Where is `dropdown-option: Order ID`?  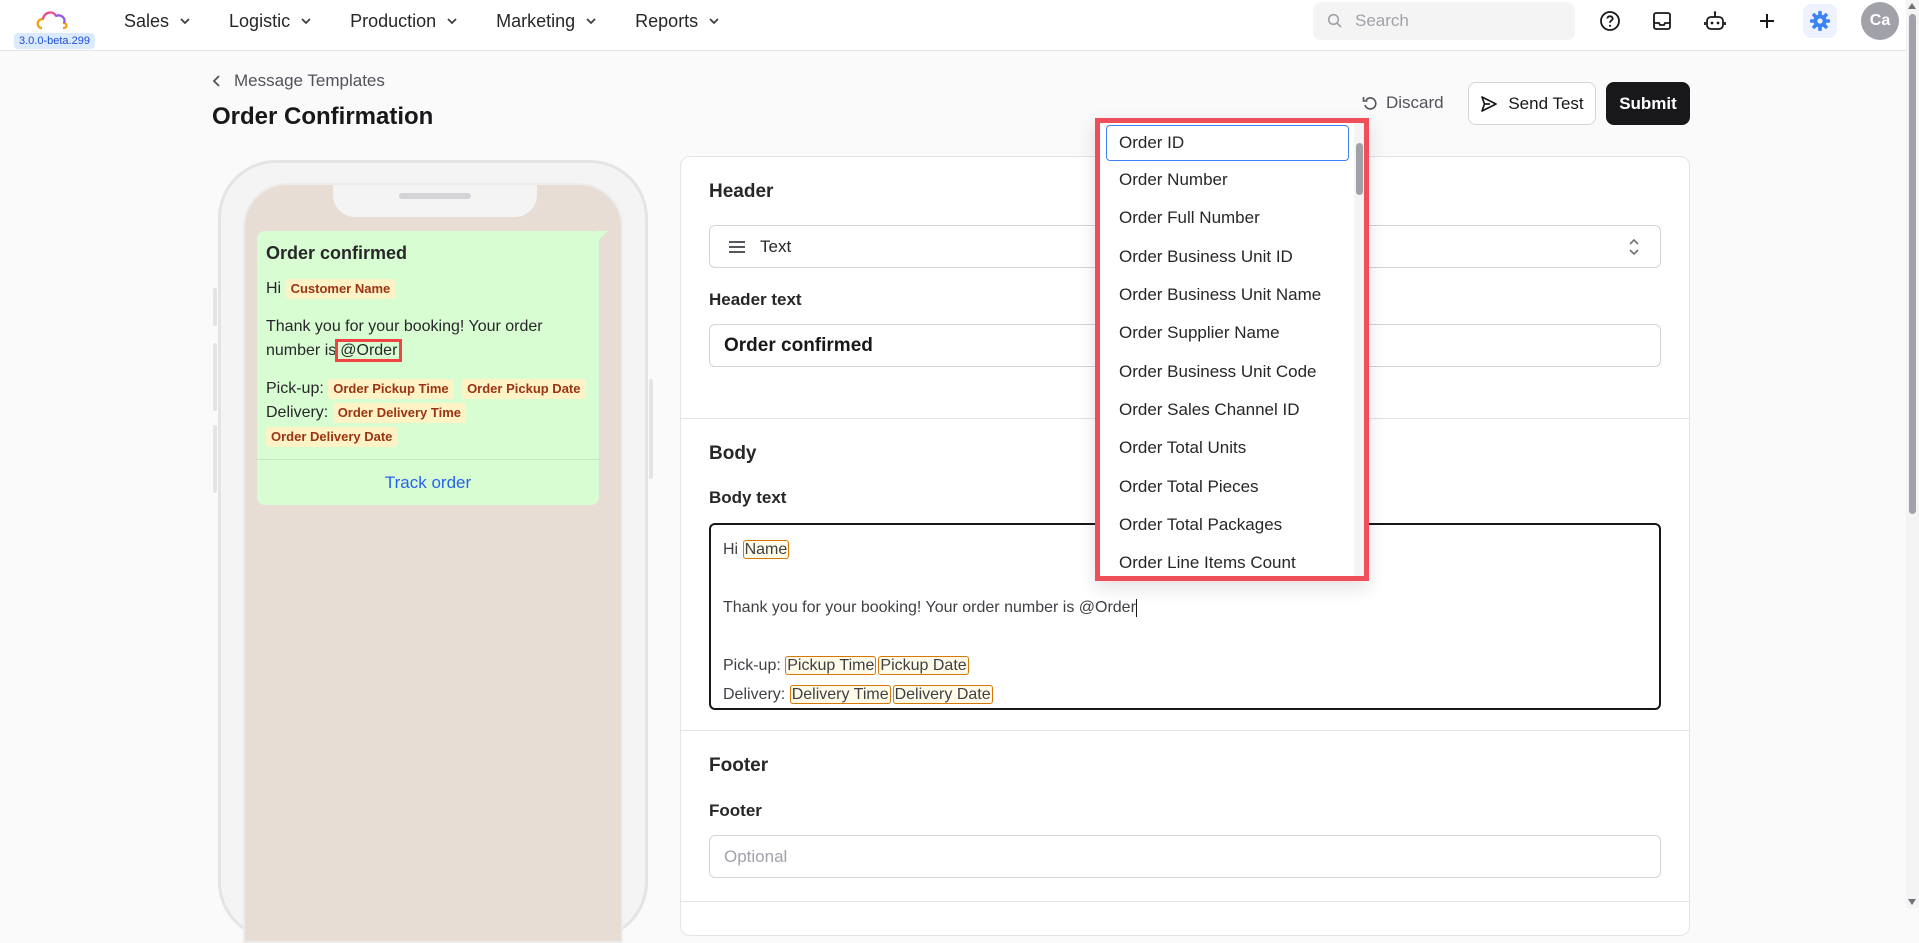 dropdown-option: Order ID is located at coordinates (1227, 143).